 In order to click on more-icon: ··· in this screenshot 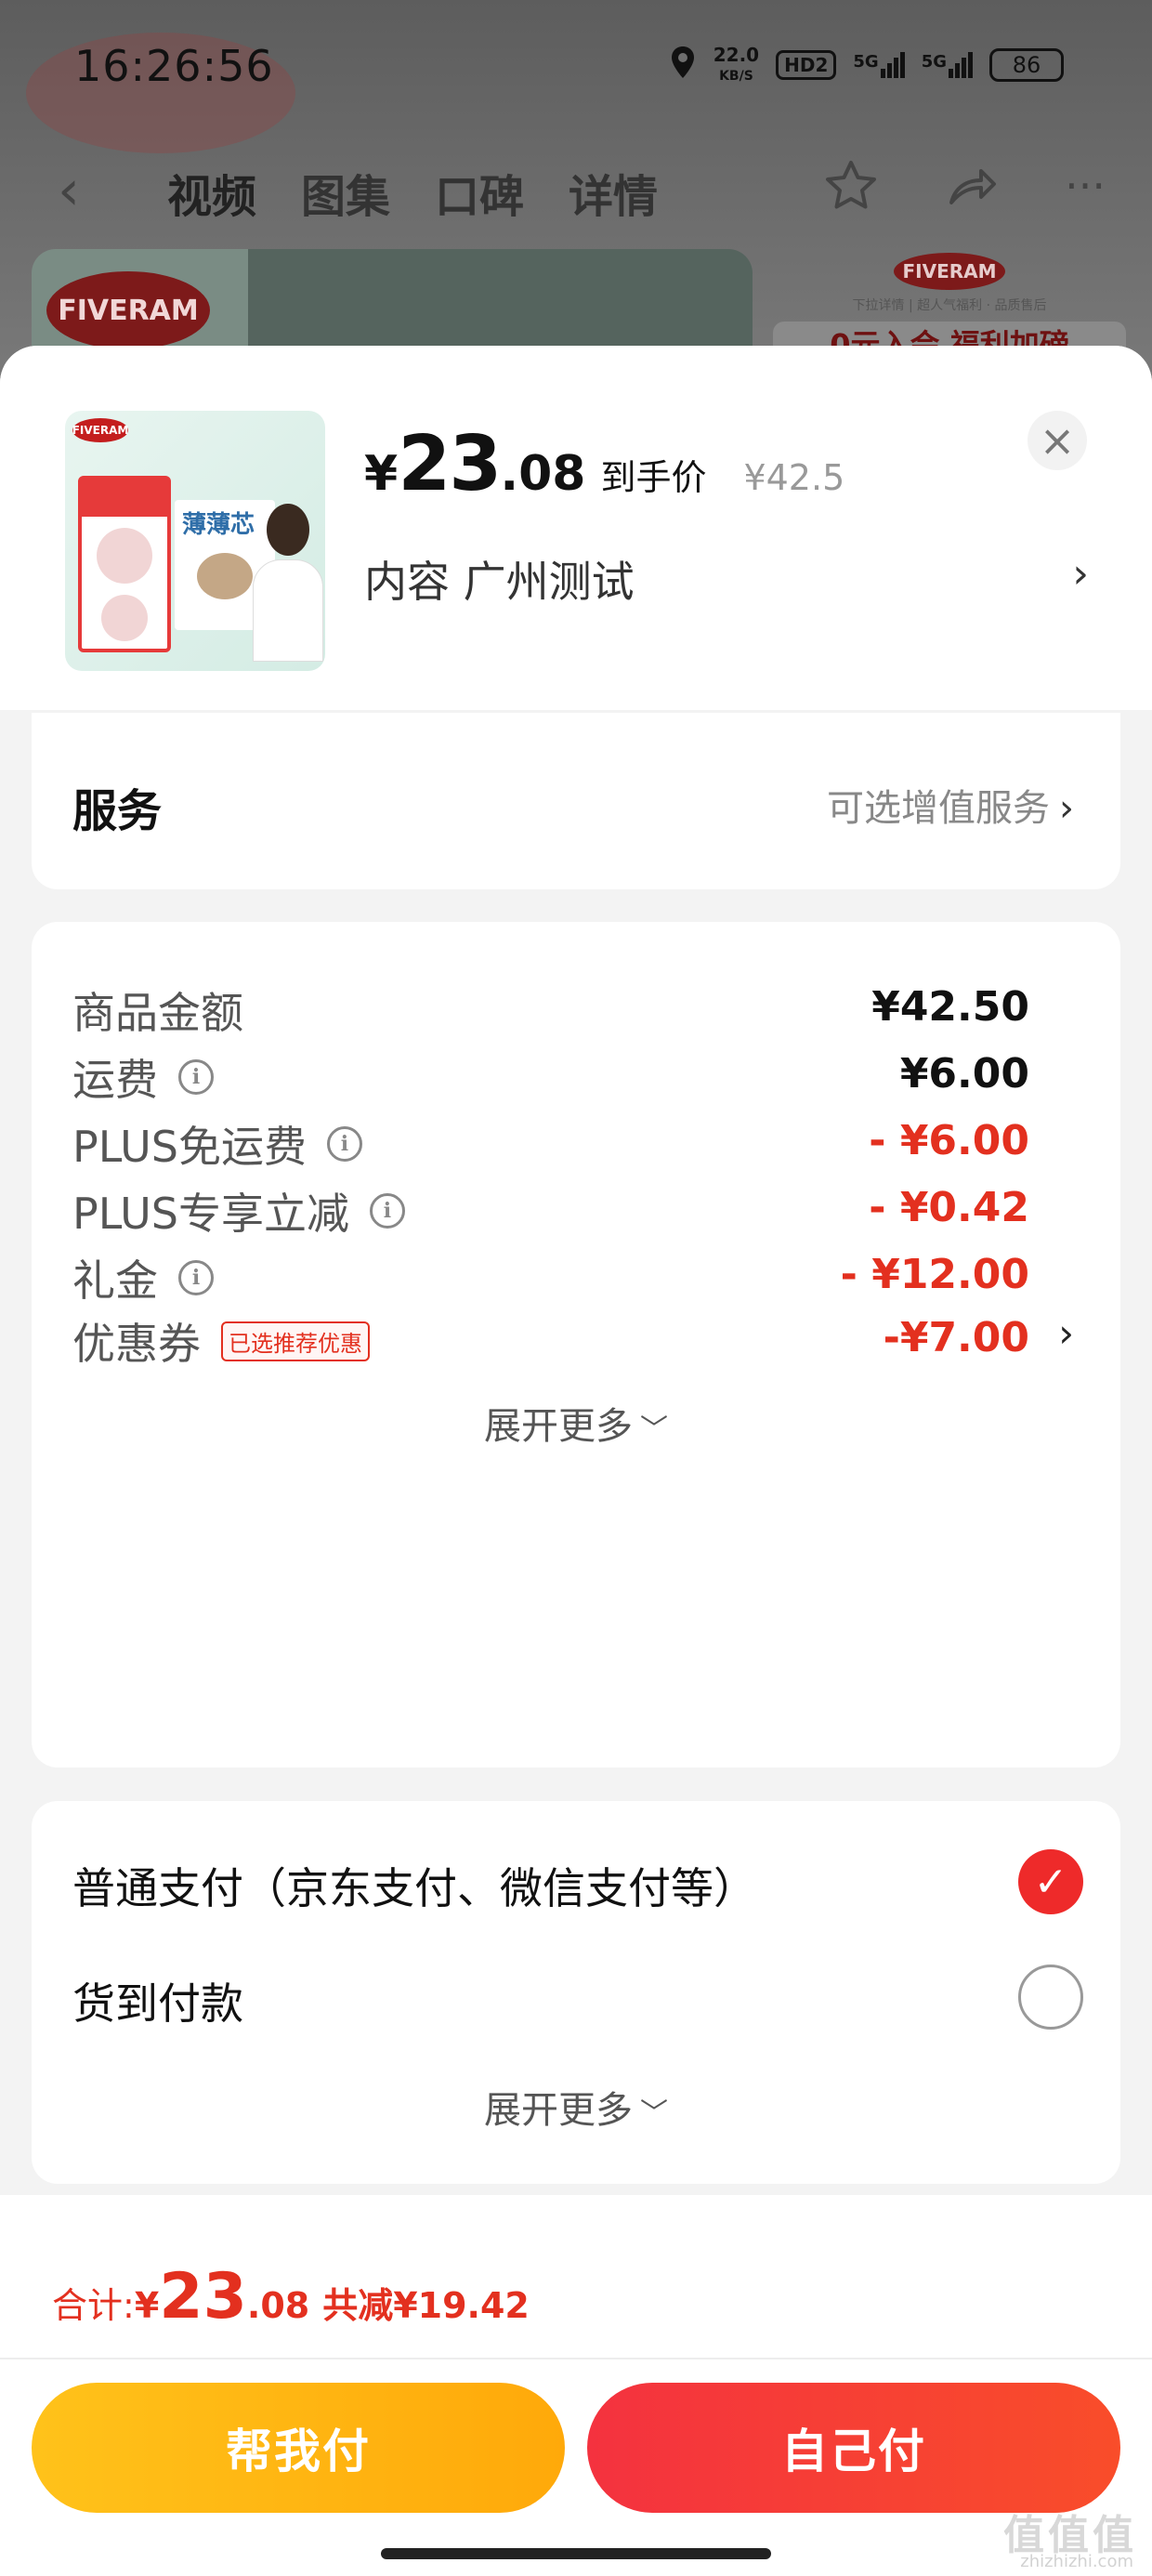, I will do `click(1085, 192)`.